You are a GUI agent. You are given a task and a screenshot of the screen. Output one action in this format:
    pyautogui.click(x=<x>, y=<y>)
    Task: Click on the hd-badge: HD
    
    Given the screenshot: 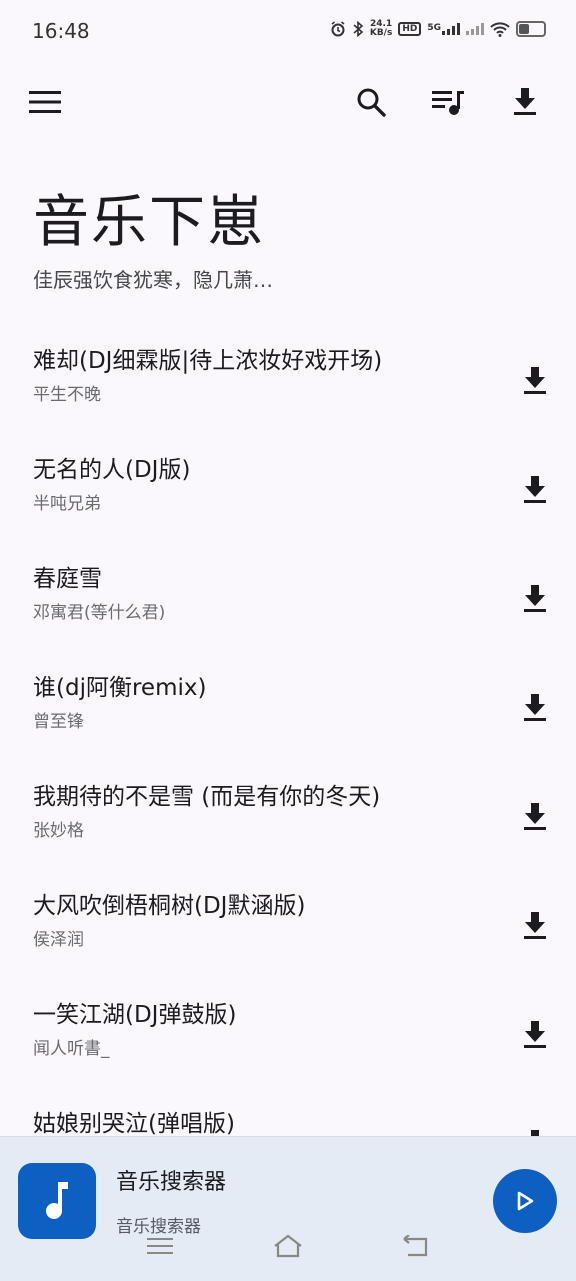 What is the action you would take?
    pyautogui.click(x=410, y=29)
    